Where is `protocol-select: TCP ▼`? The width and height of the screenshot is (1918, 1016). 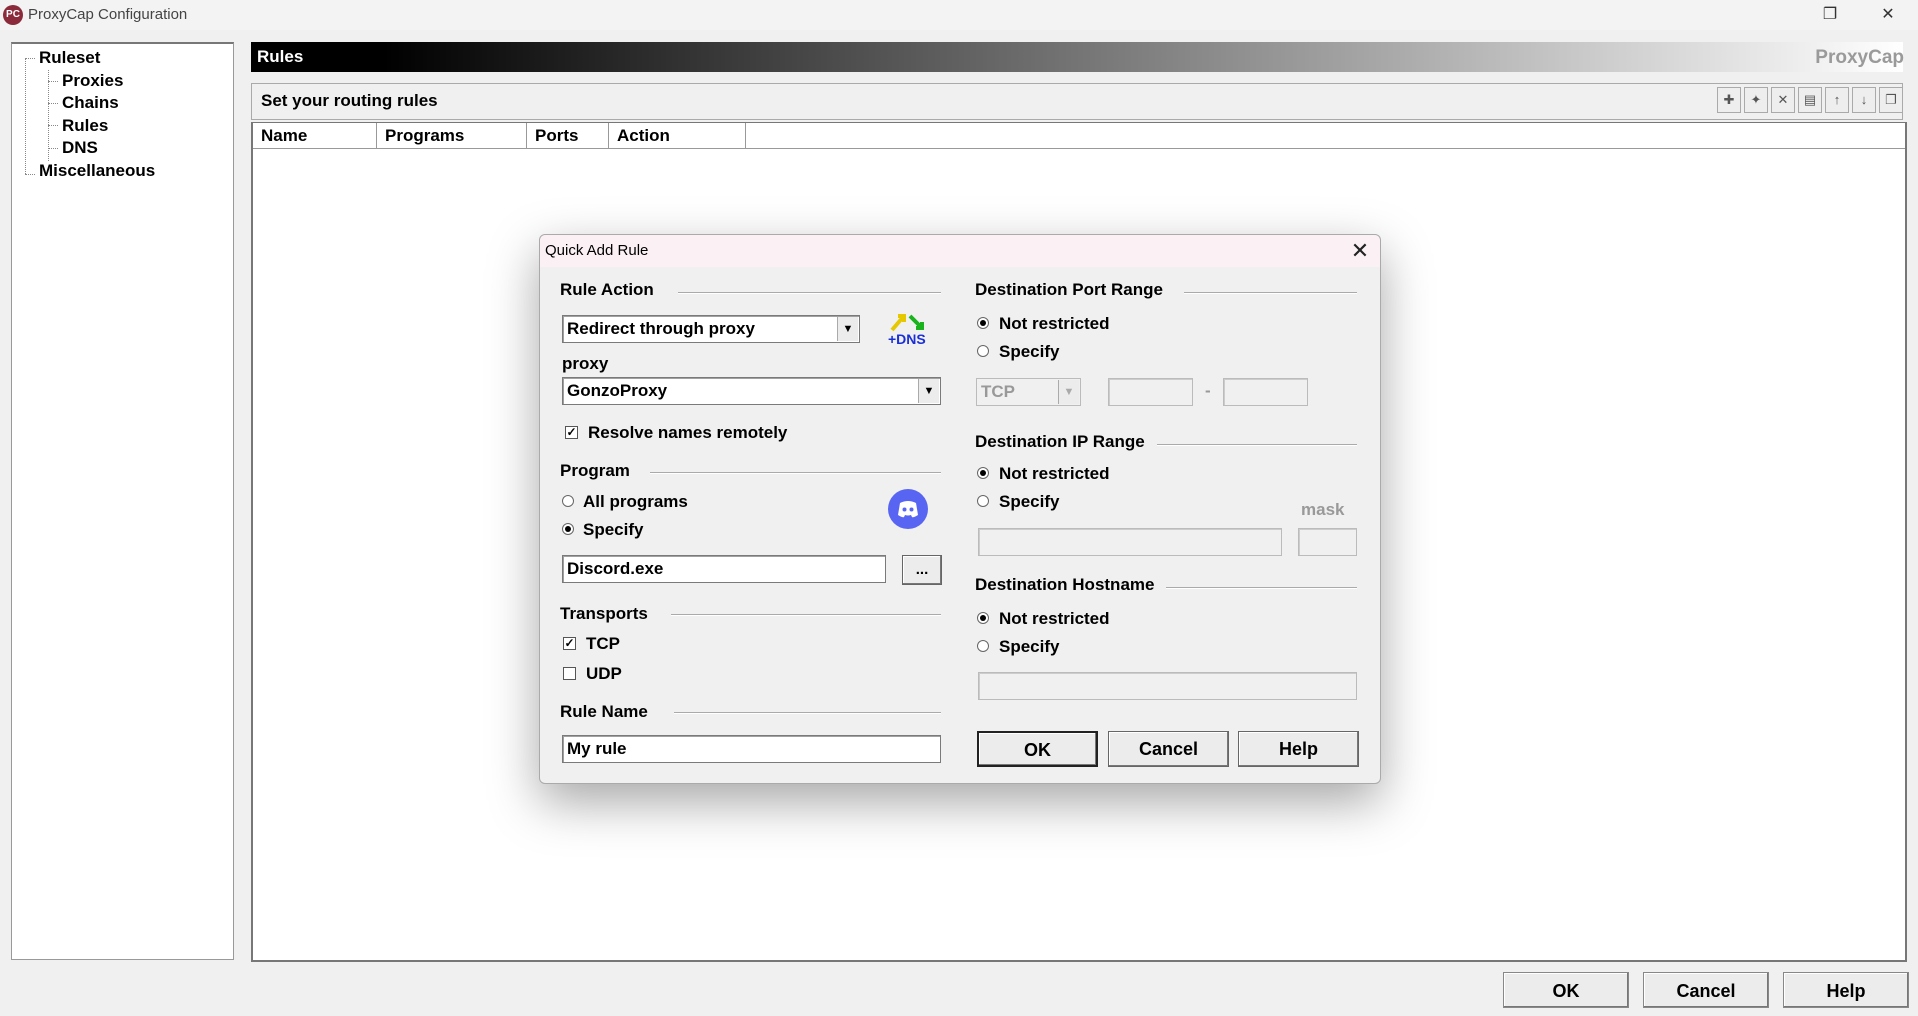
protocol-select: TCP ▼ is located at coordinates (1028, 392).